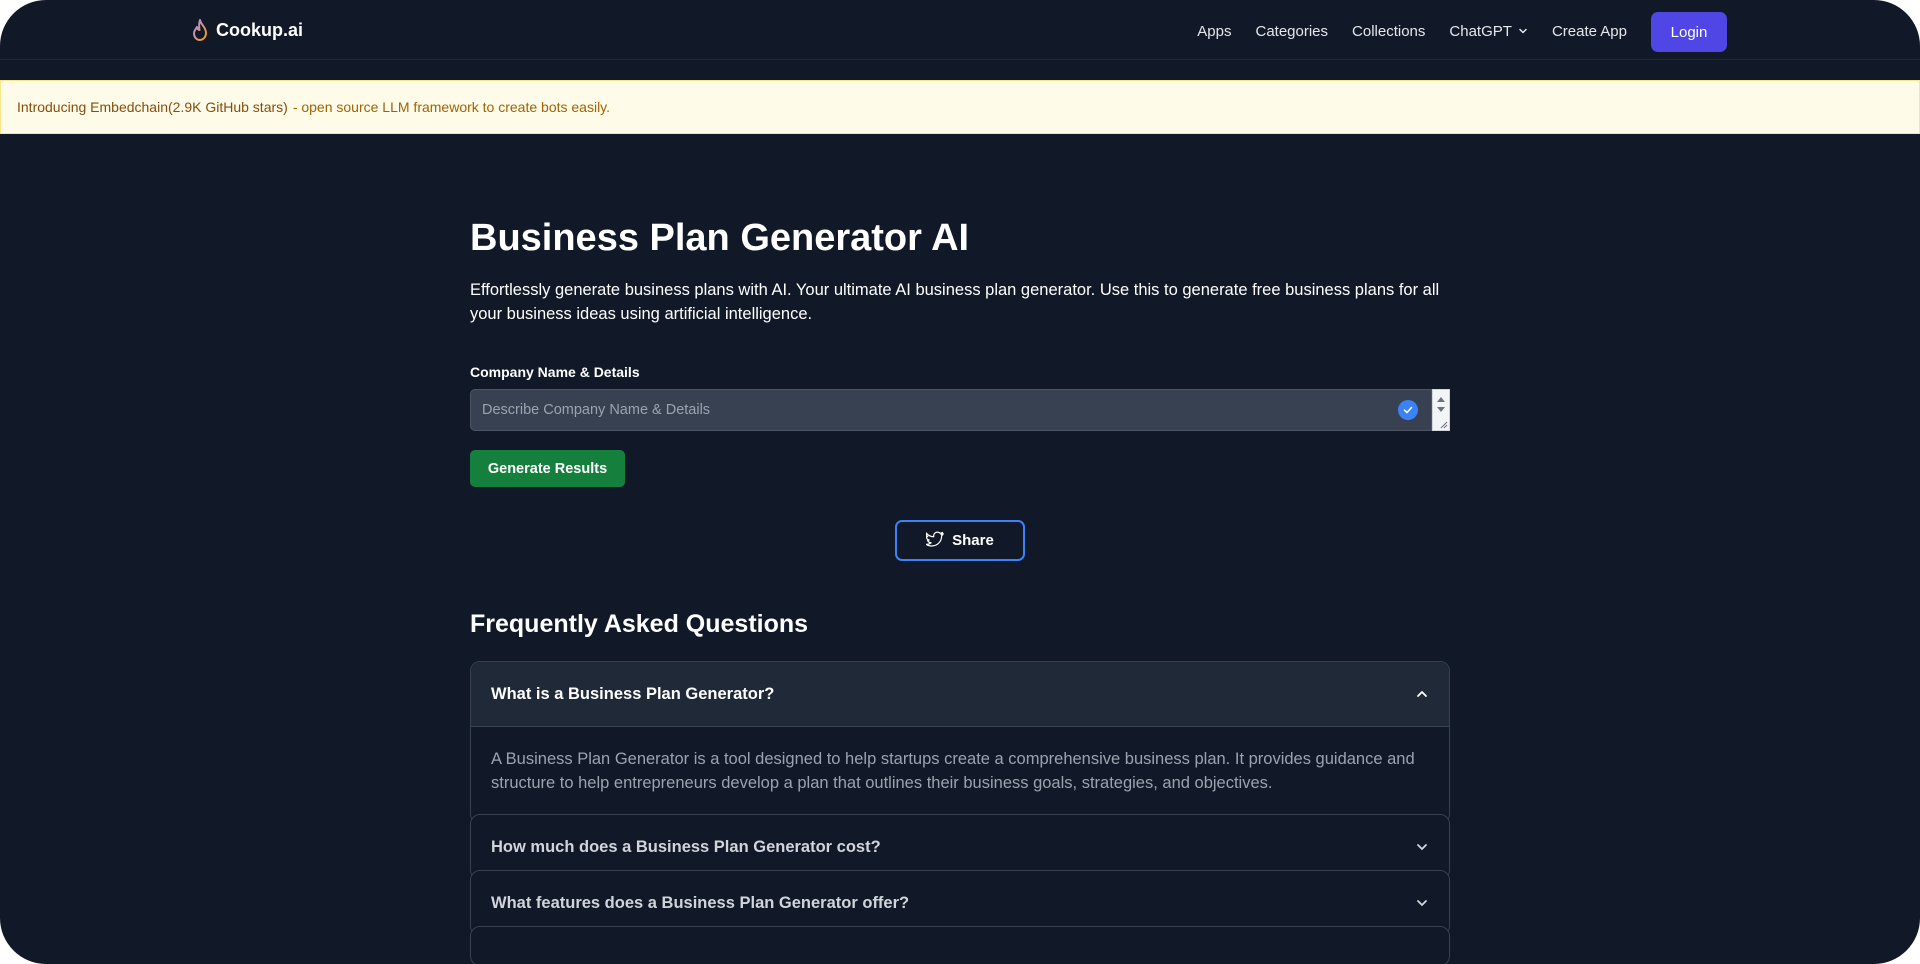  What do you see at coordinates (200, 30) in the screenshot?
I see `flame-logo-icon` at bounding box center [200, 30].